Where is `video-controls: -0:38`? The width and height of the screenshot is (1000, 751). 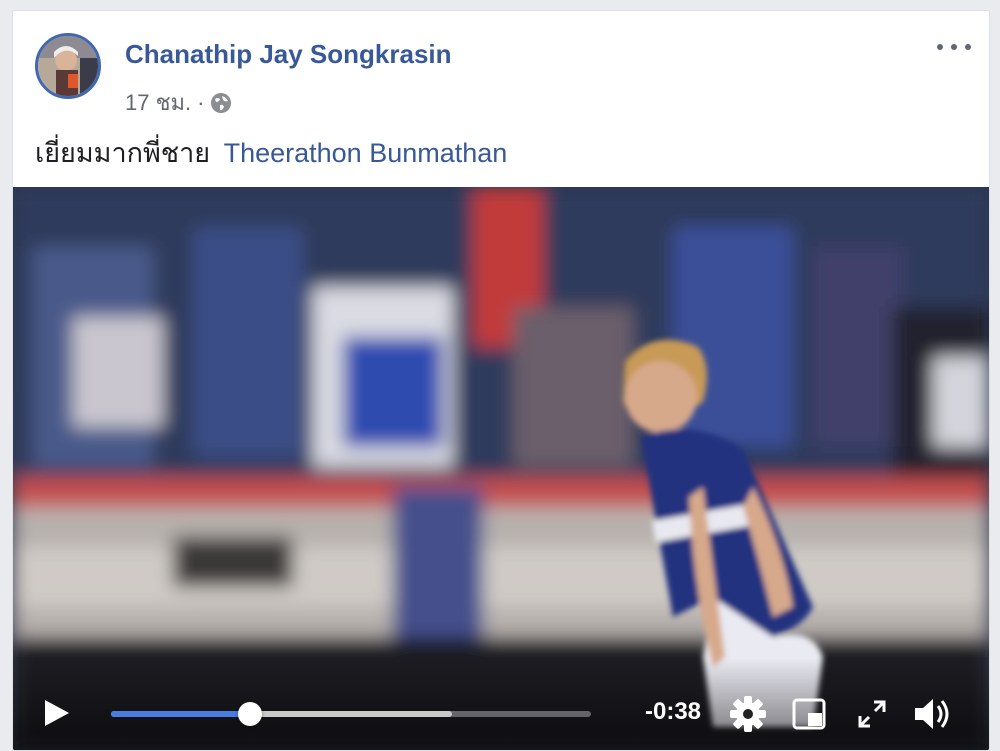
video-controls: -0:38 is located at coordinates (501, 704).